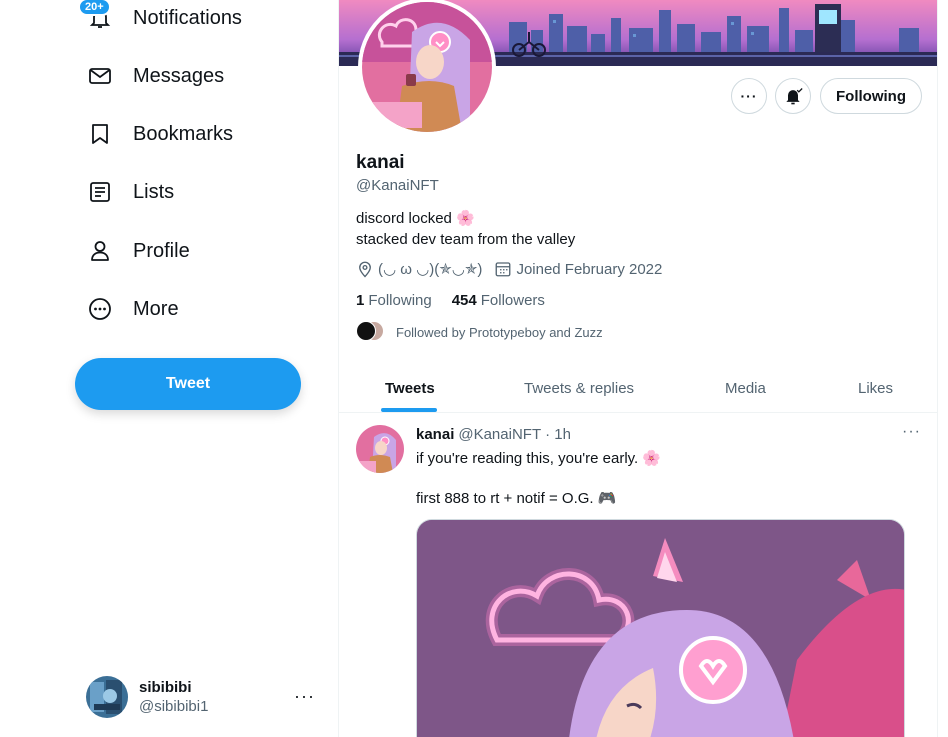 This screenshot has height=737, width=948. I want to click on tab-tweets-replies: Tweets & replies, so click(579, 388).